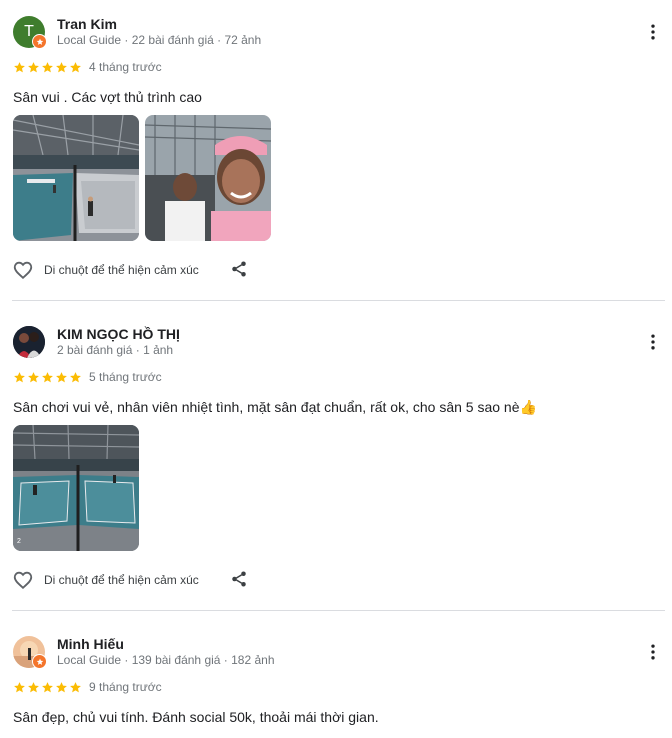  What do you see at coordinates (90, 644) in the screenshot?
I see `reviewer-name: Minh Hiếu` at bounding box center [90, 644].